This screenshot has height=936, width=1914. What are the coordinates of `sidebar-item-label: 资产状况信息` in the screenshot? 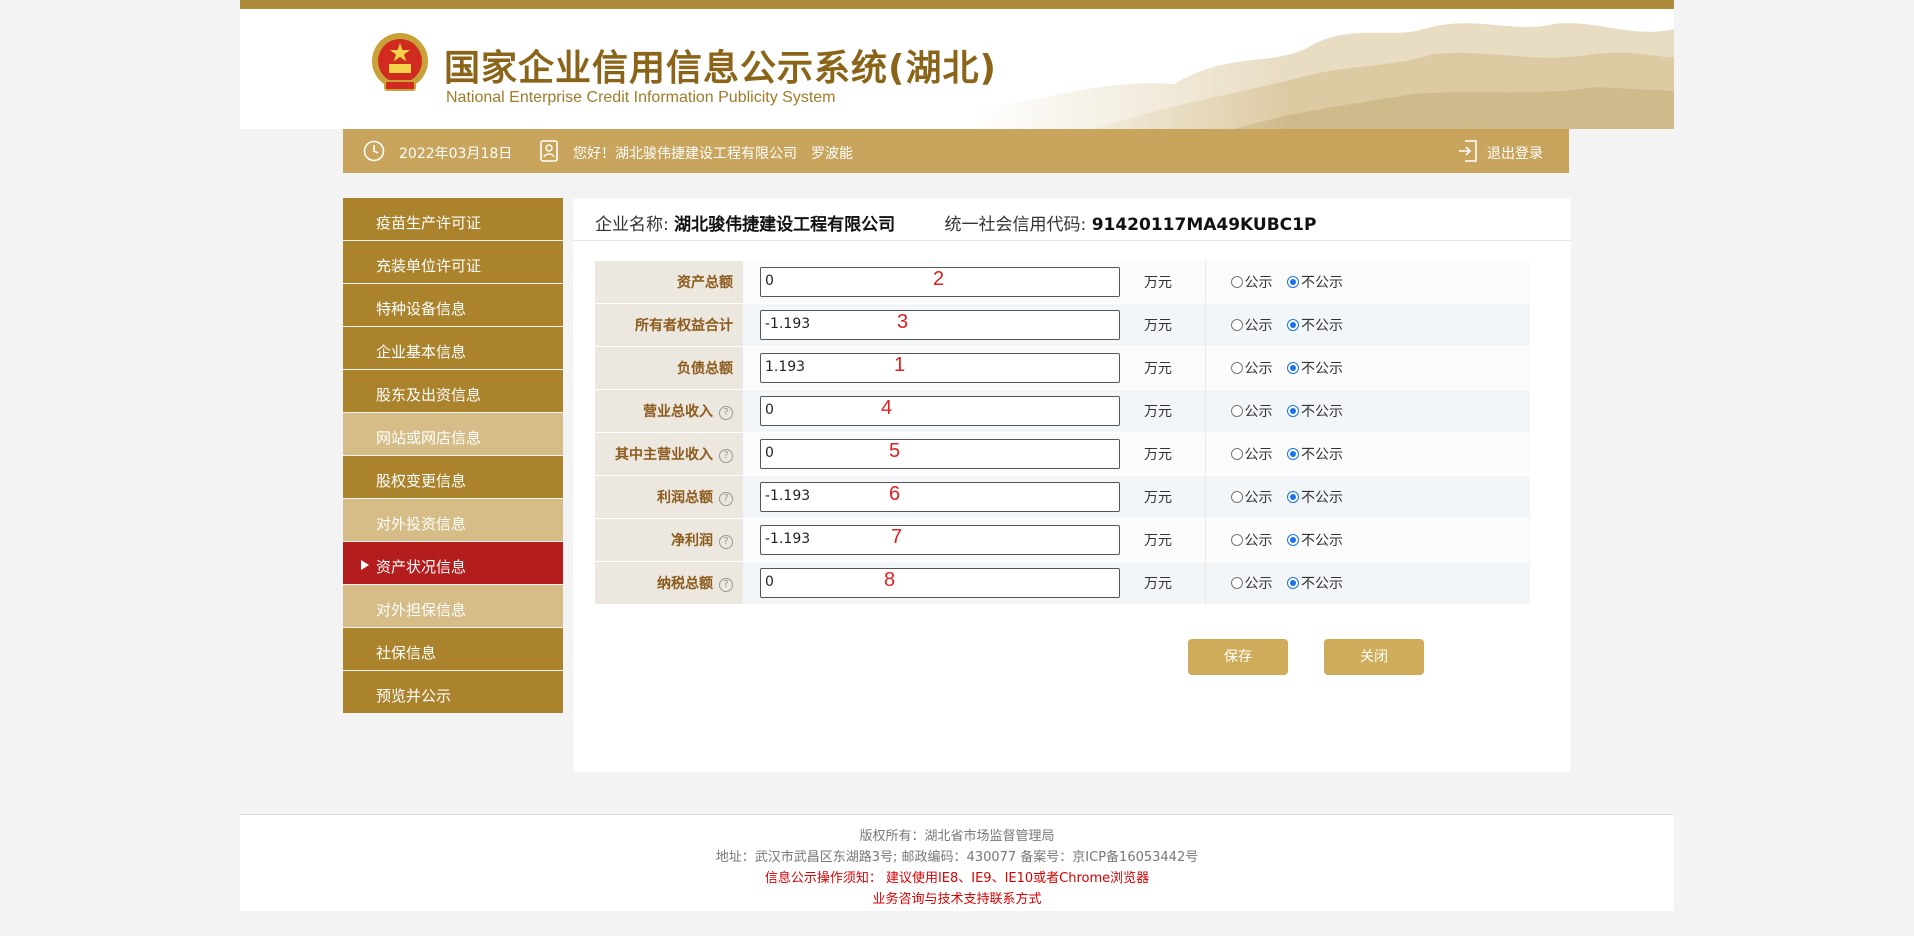 It's located at (421, 567).